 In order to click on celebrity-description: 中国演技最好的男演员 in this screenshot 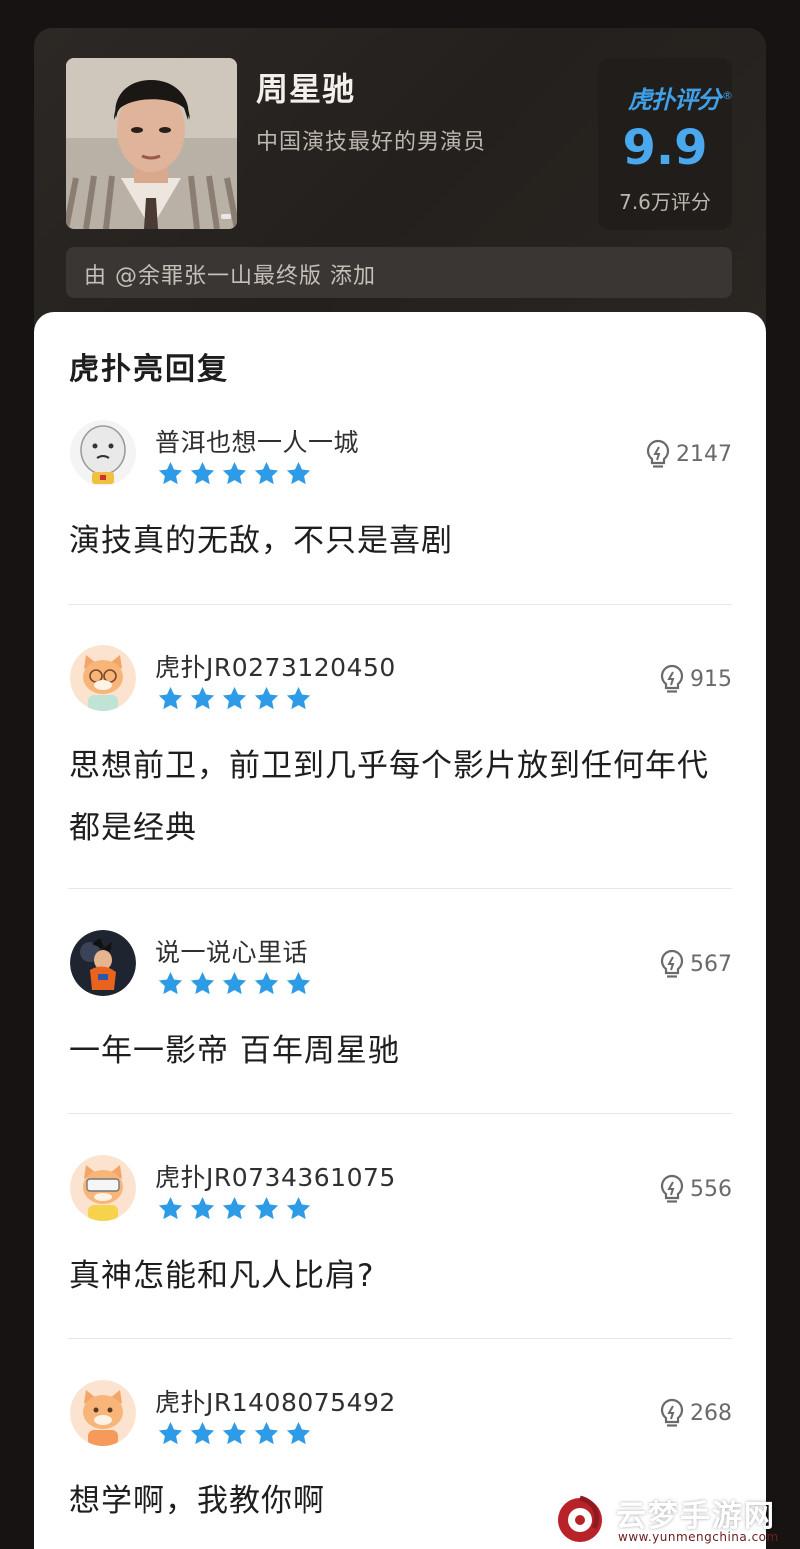, I will do `click(371, 142)`.